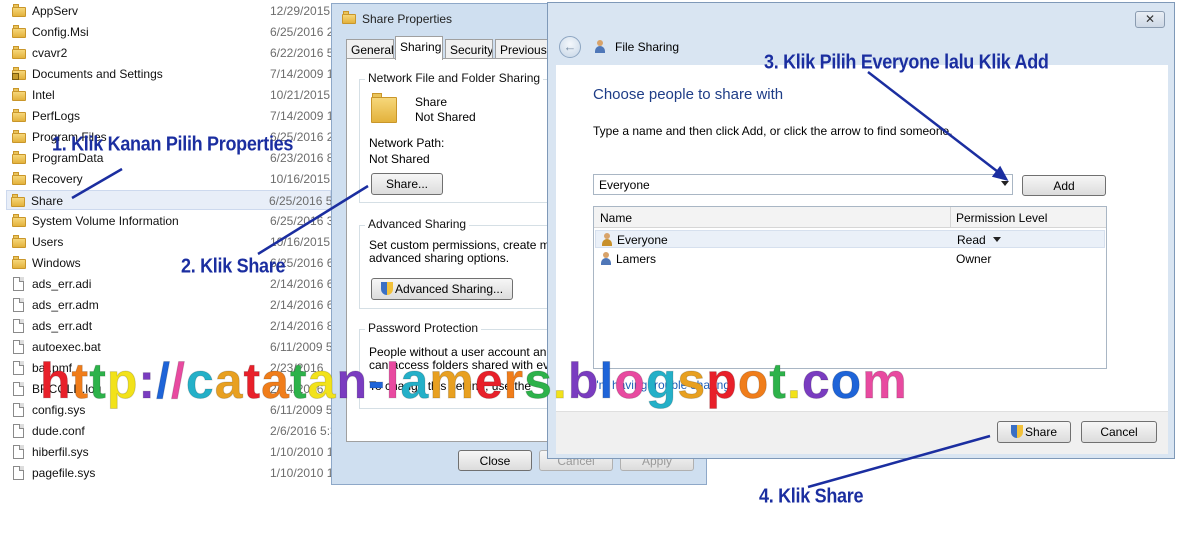 The image size is (1183, 533). Describe the element at coordinates (935, 123) in the screenshot. I see `arrow-step3` at that location.